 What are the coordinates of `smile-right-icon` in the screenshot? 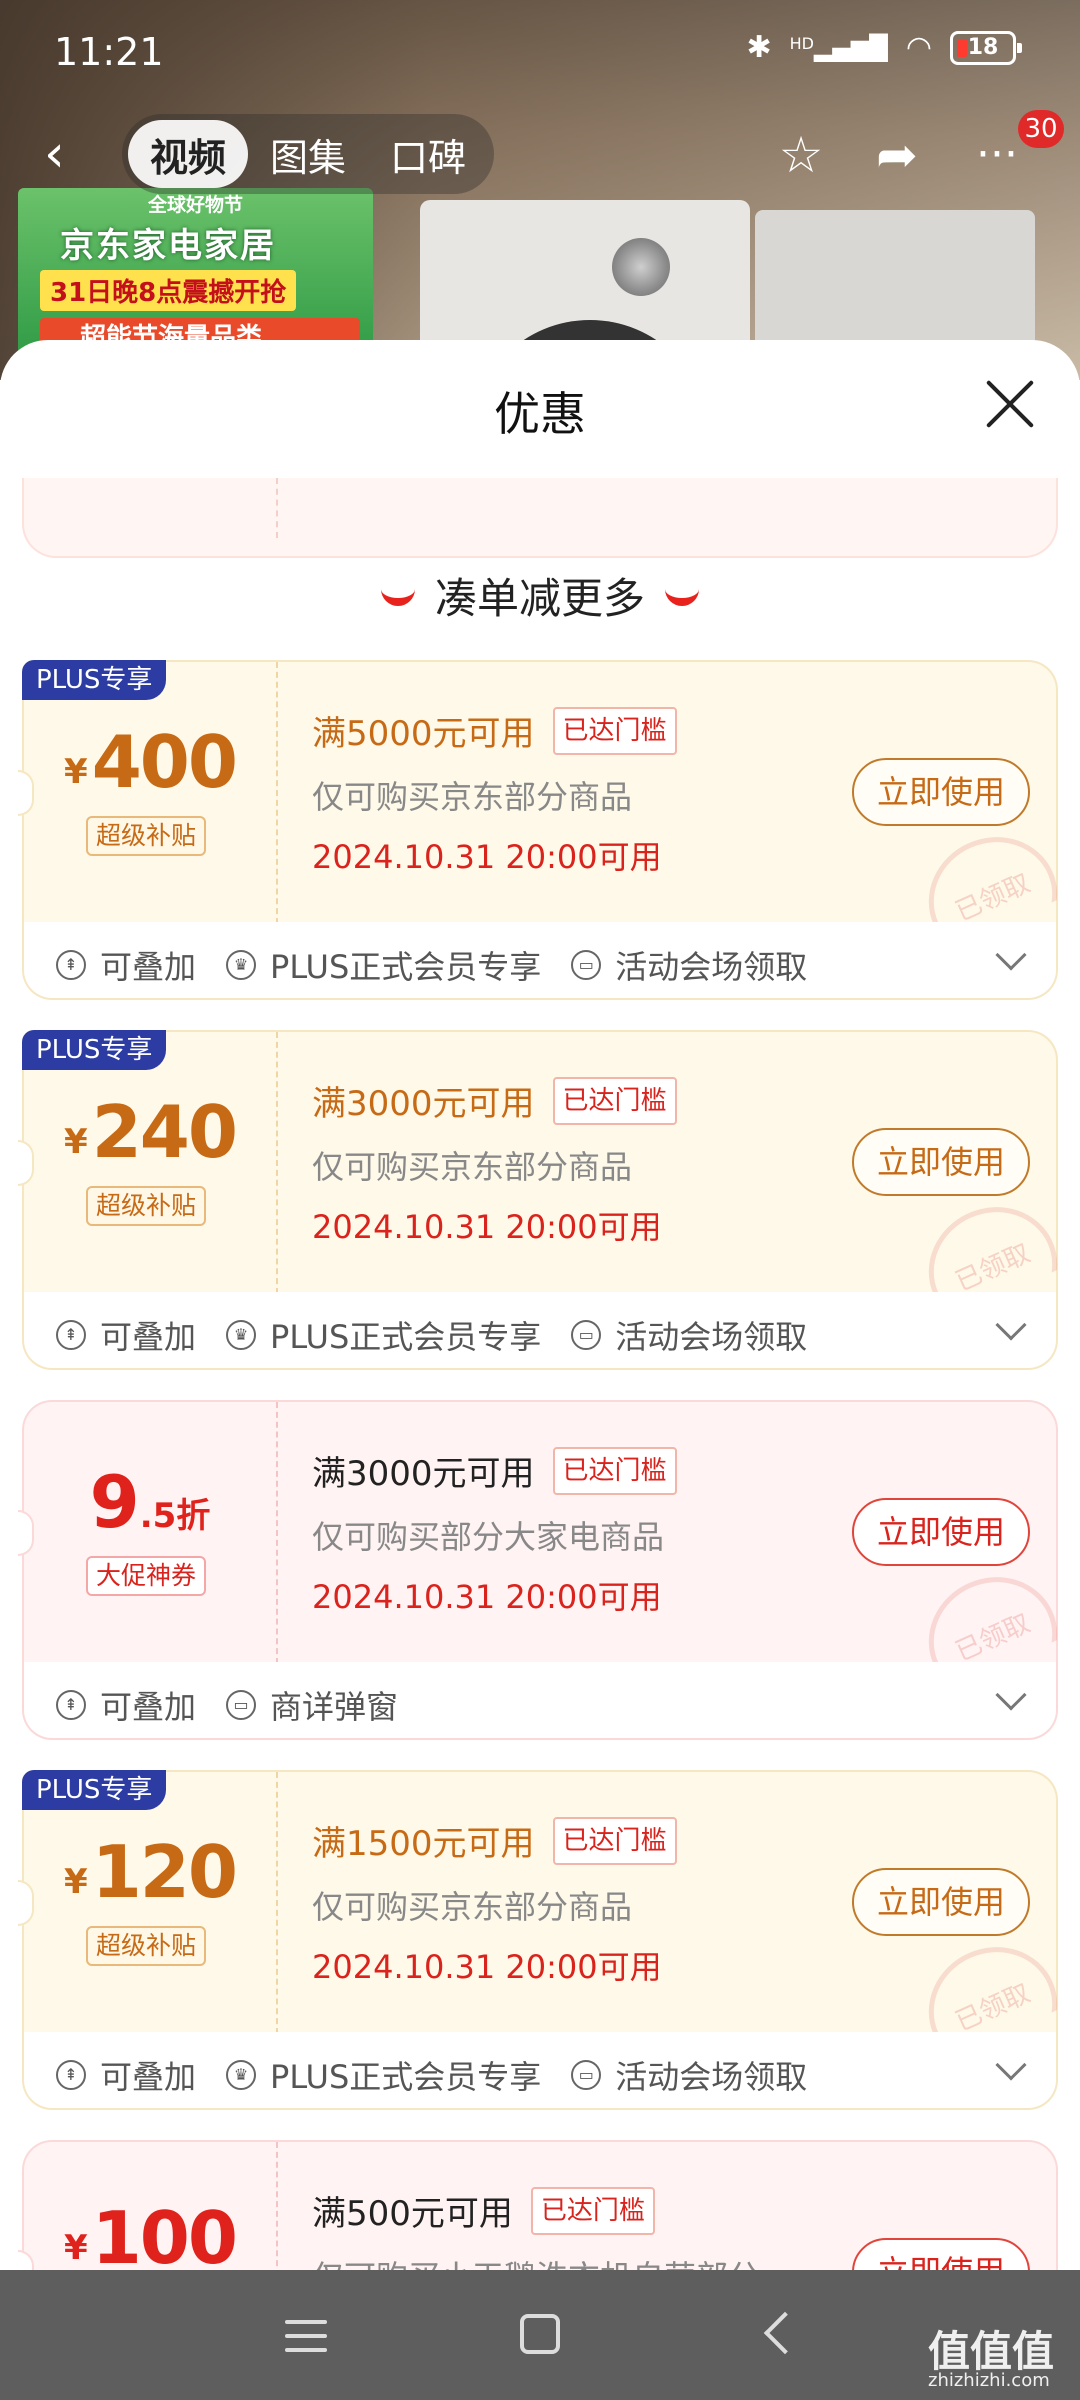 It's located at (682, 597).